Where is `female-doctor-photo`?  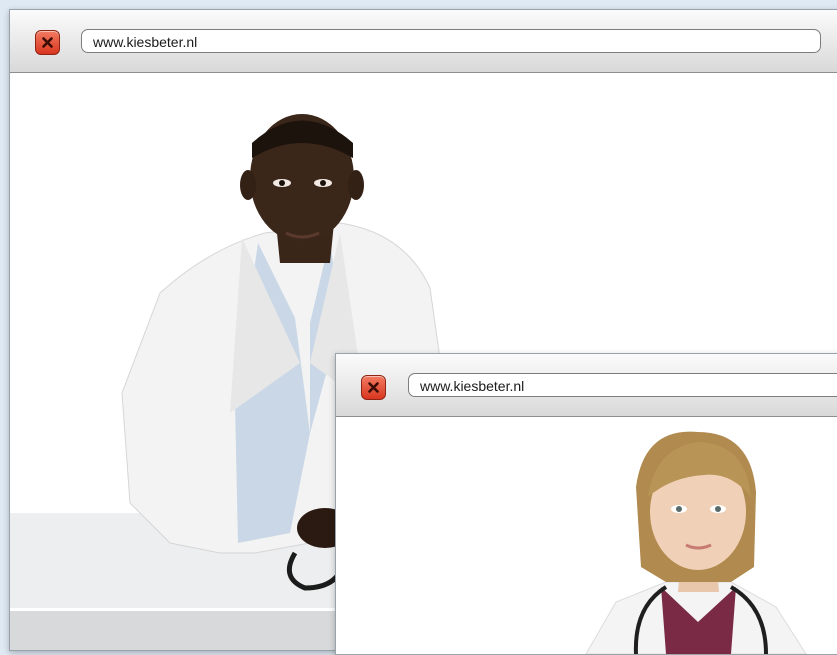 female-doctor-photo is located at coordinates (696, 542).